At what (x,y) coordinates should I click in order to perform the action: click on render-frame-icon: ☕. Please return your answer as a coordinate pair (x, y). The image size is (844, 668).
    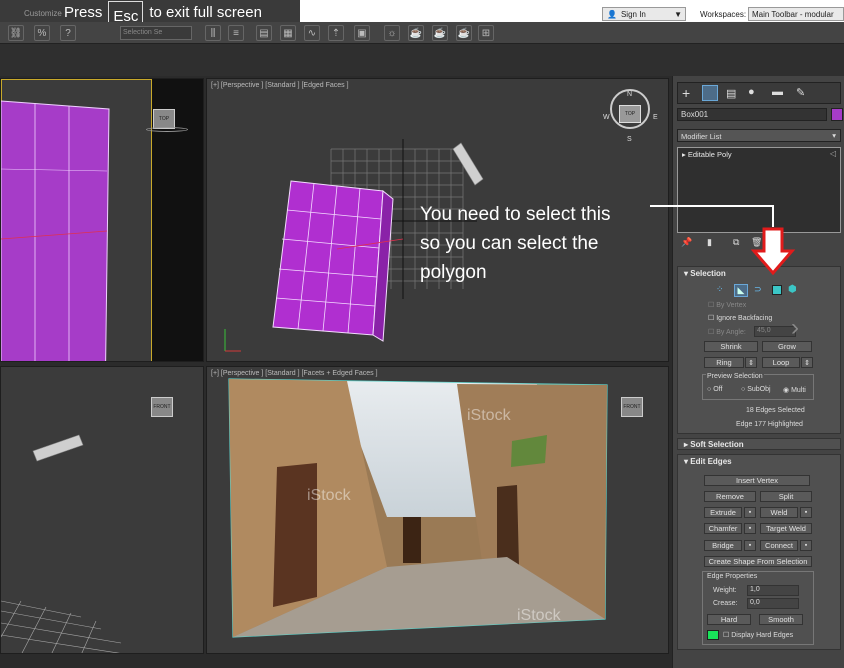
    Looking at the image, I should click on (416, 33).